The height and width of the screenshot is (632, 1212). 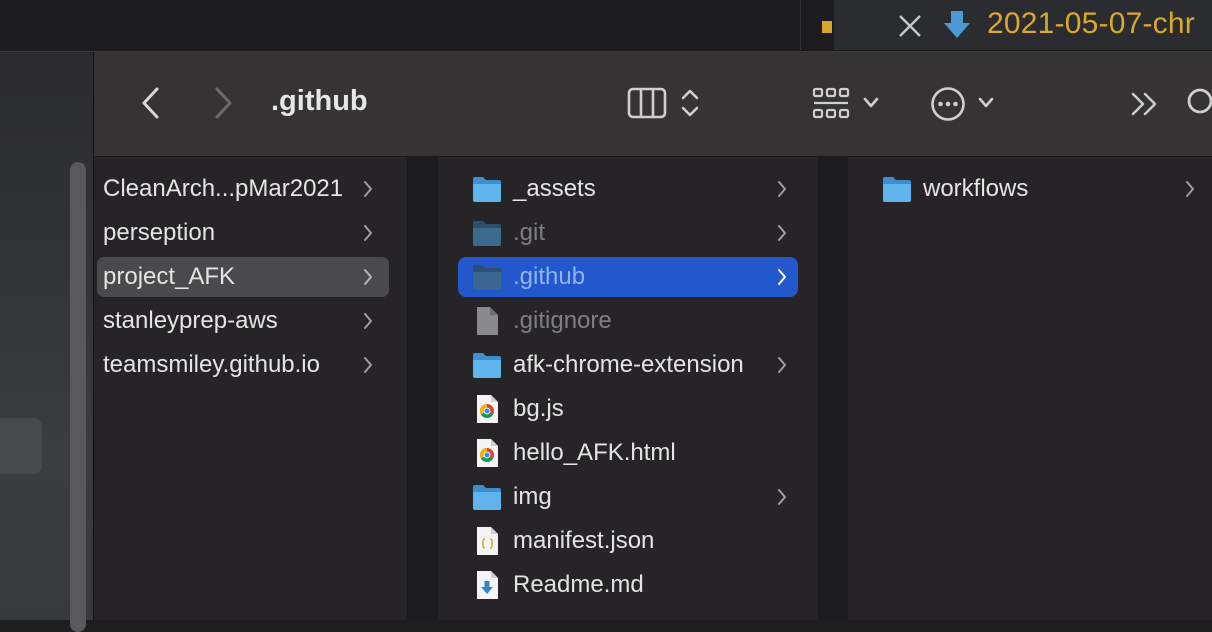 I want to click on toolbar-overflow-icon, so click(x=1145, y=104).